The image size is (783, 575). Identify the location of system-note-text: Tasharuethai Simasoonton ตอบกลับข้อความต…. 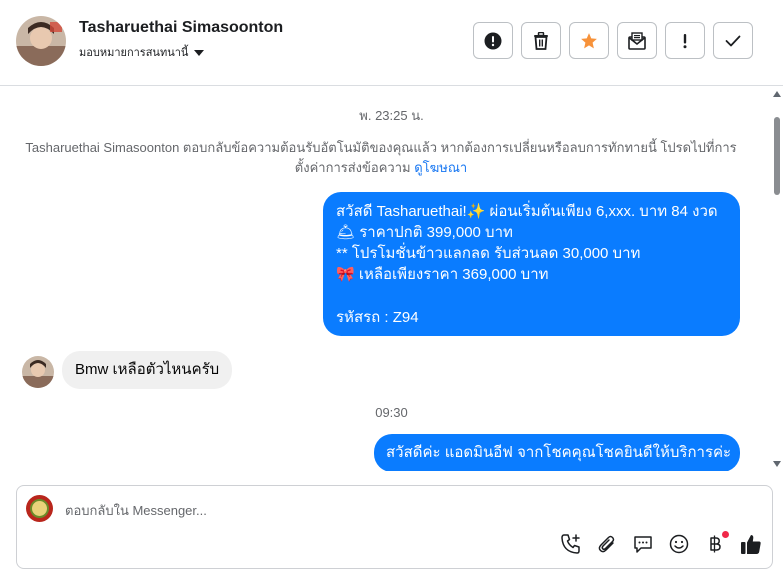
(381, 157).